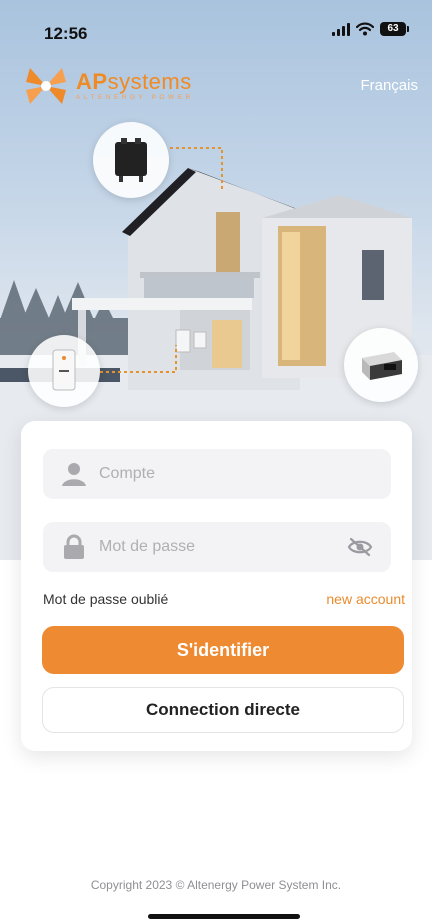 The image size is (432, 923). I want to click on signal-icon, so click(341, 29).